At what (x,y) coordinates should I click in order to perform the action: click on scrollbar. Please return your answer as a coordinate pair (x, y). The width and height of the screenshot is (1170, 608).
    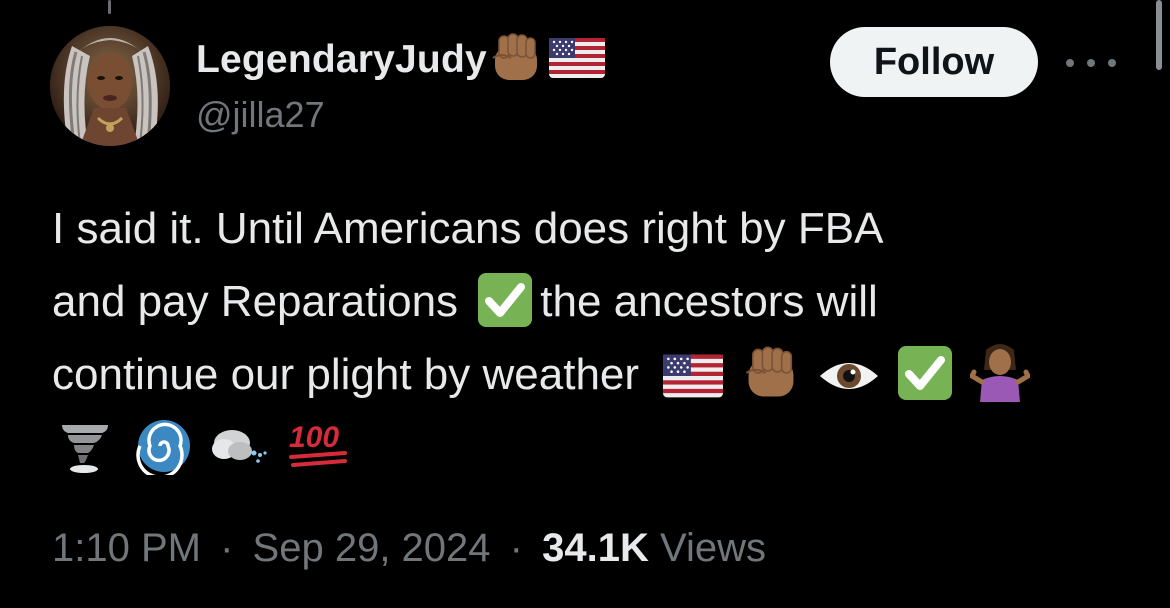
    Looking at the image, I should click on (1159, 35).